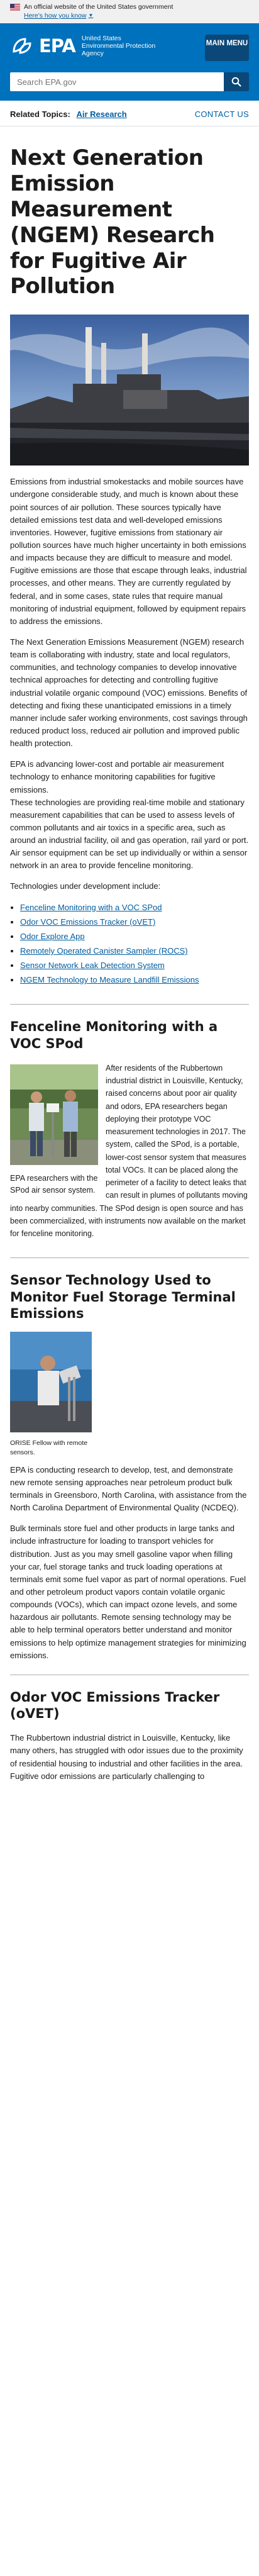 The width and height of the screenshot is (259, 2576). Describe the element at coordinates (86, 886) in the screenshot. I see `technologies-intro: Technologies under development include:` at that location.